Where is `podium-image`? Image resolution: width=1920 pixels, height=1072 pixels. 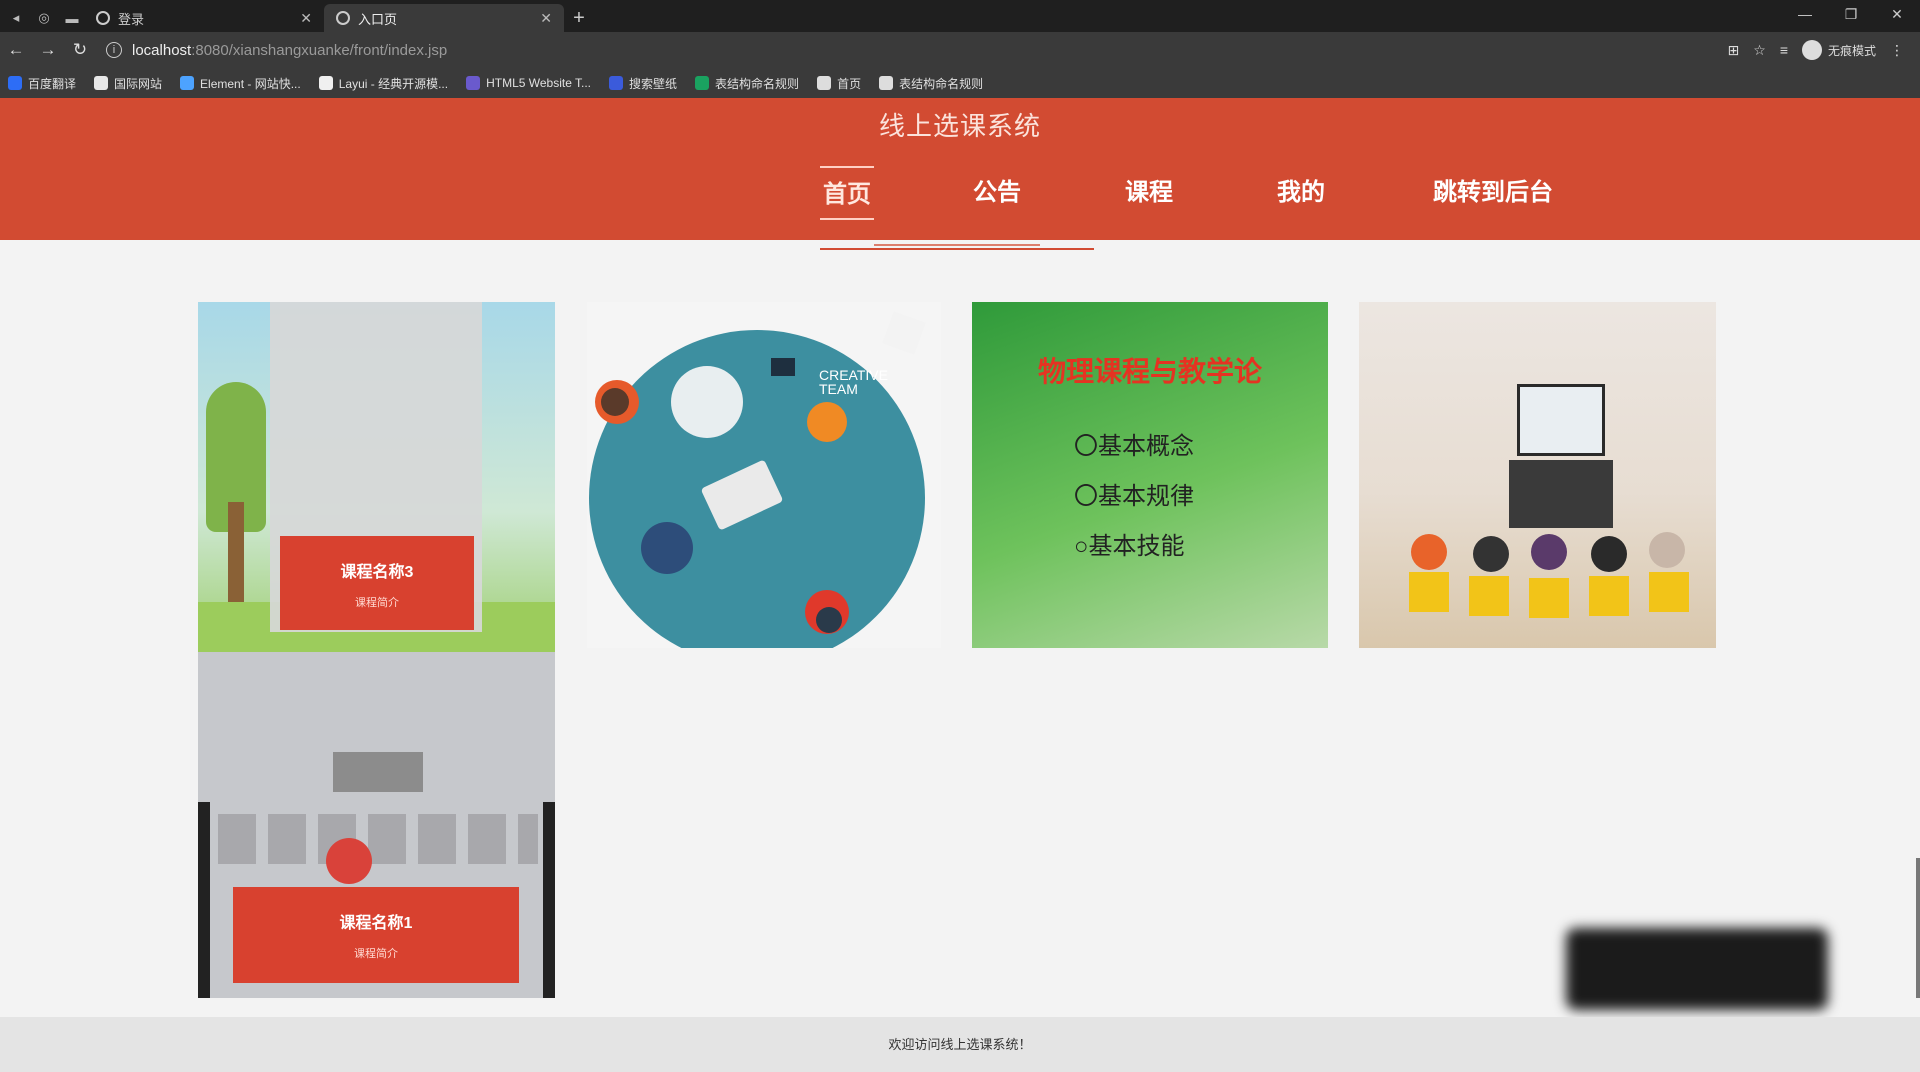 podium-image is located at coordinates (378, 772).